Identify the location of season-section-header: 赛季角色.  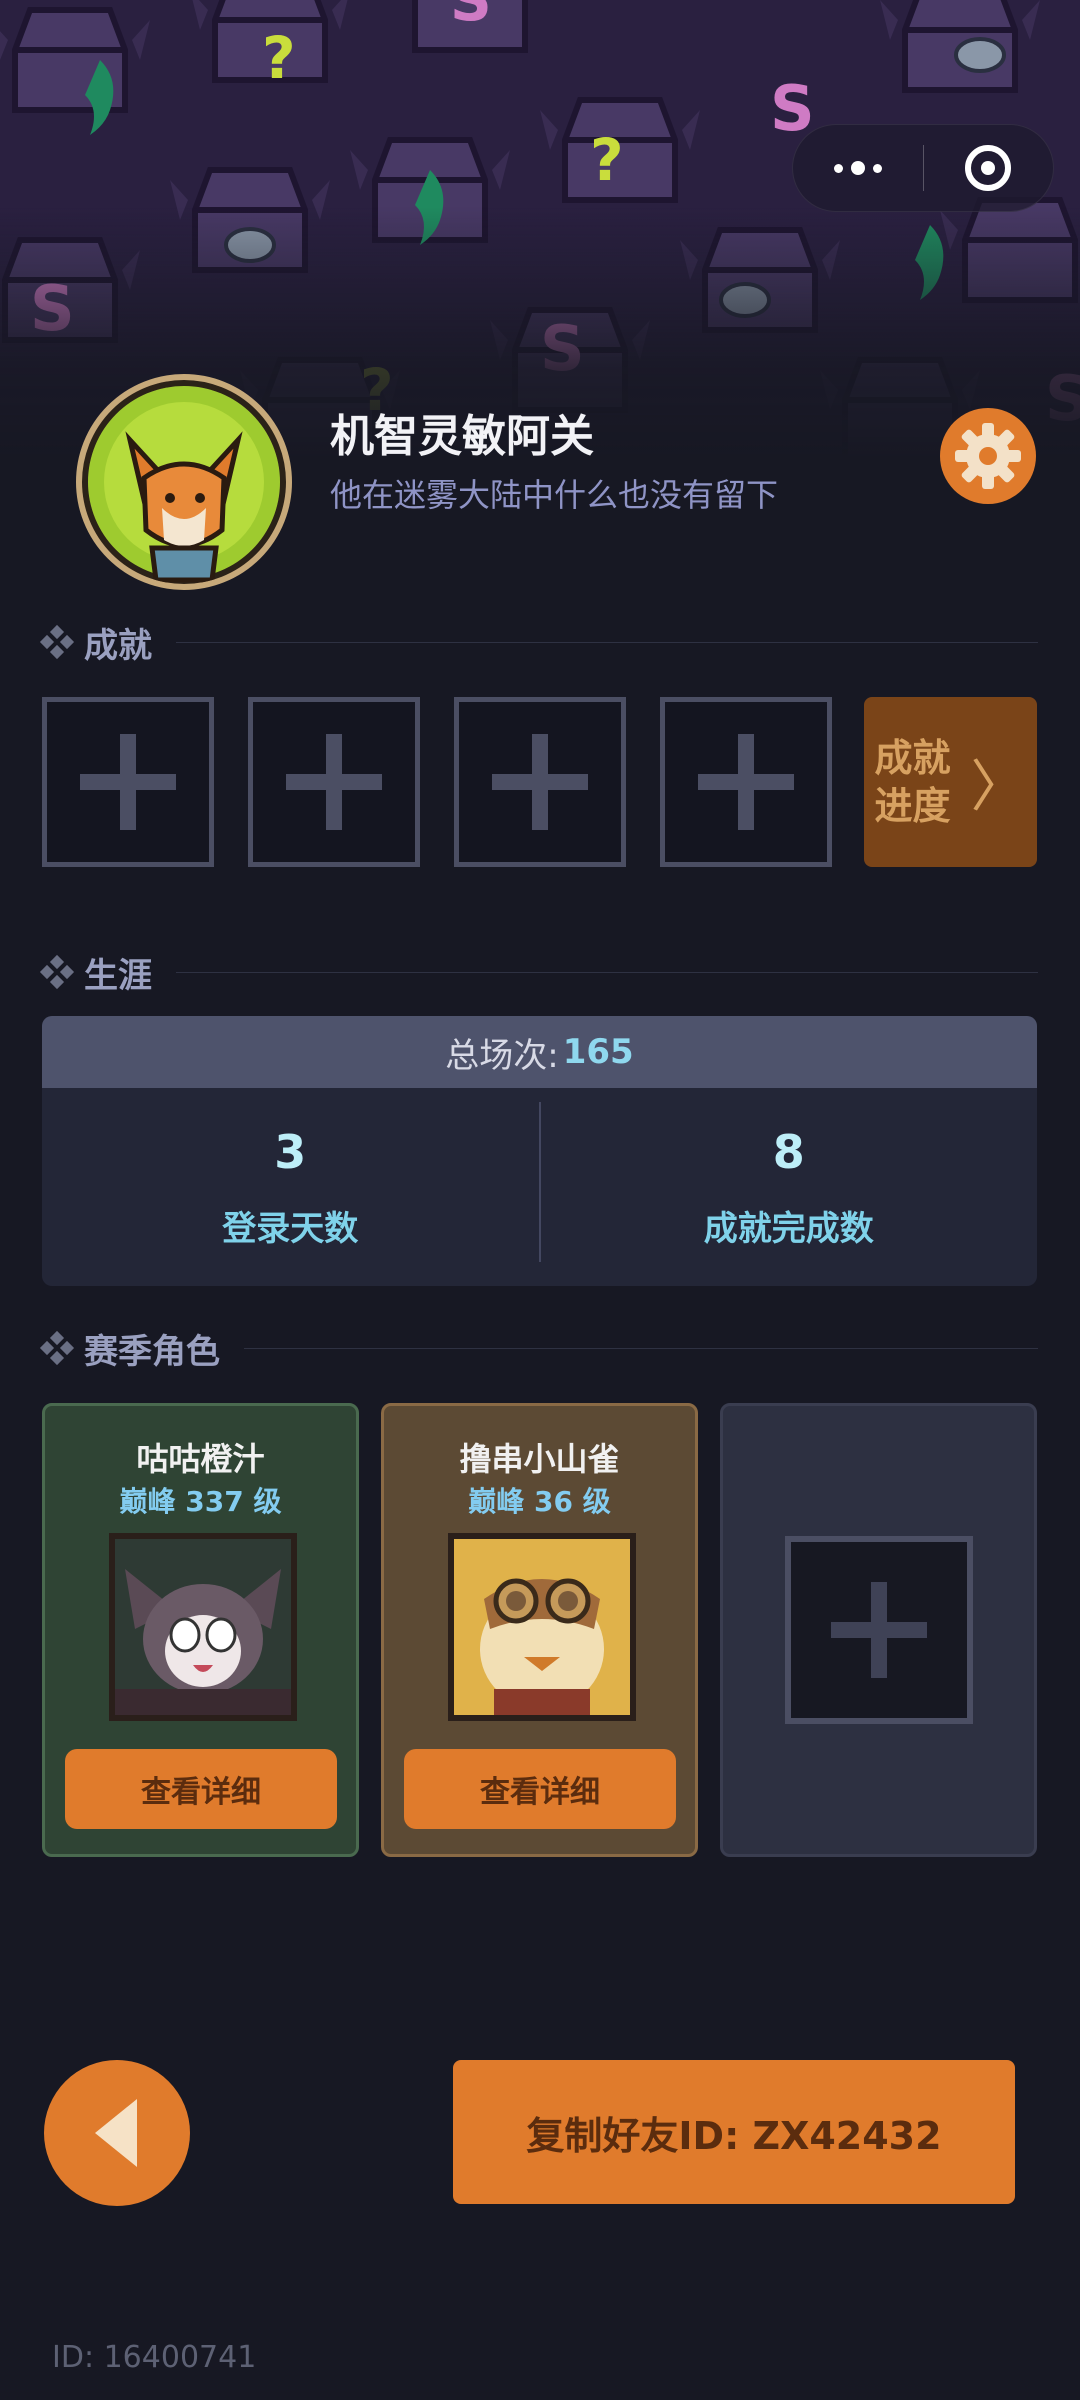
(538, 1349).